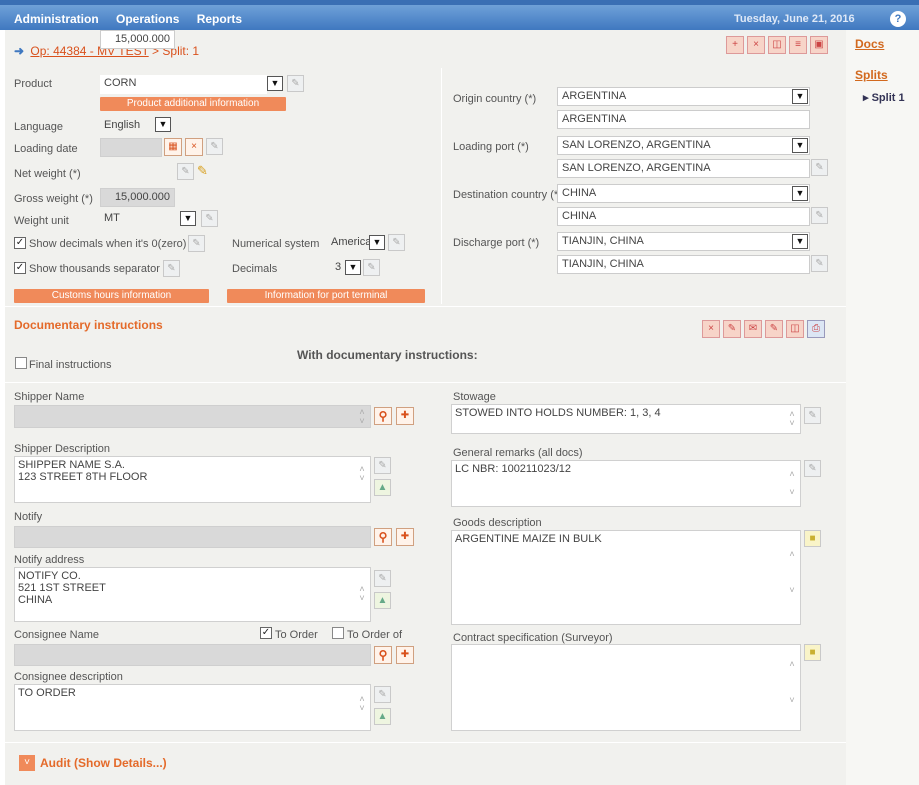 The height and width of the screenshot is (785, 919). What do you see at coordinates (816, 329) in the screenshot?
I see `print-icon: ⎙` at bounding box center [816, 329].